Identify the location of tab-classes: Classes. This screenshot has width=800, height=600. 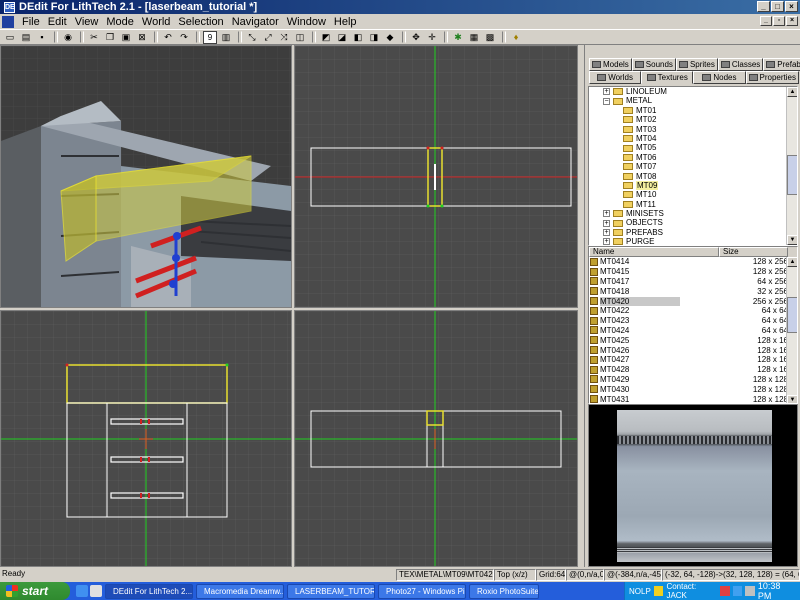
(740, 64).